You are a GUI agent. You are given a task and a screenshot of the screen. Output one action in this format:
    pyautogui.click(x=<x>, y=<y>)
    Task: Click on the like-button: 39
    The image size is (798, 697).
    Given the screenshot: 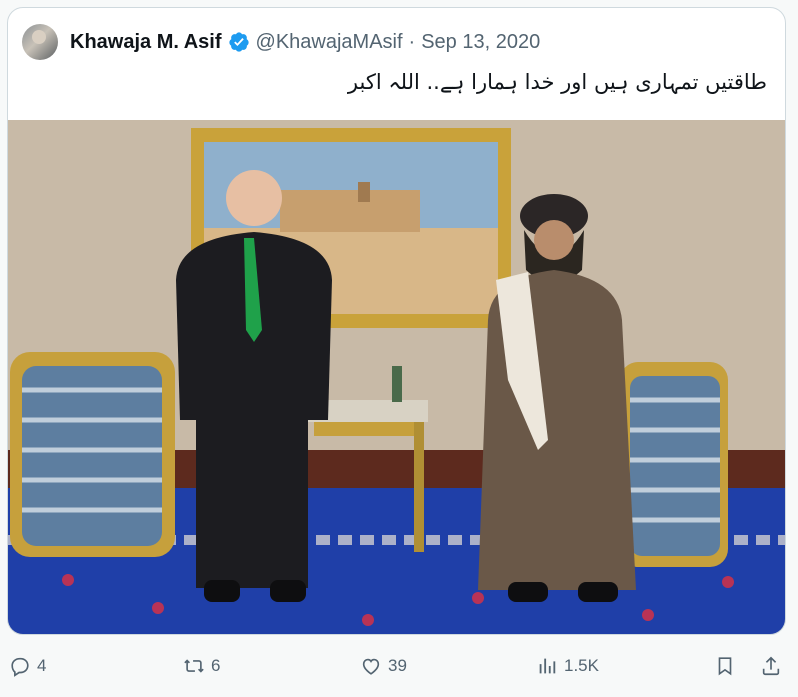 What is the action you would take?
    pyautogui.click(x=383, y=666)
    